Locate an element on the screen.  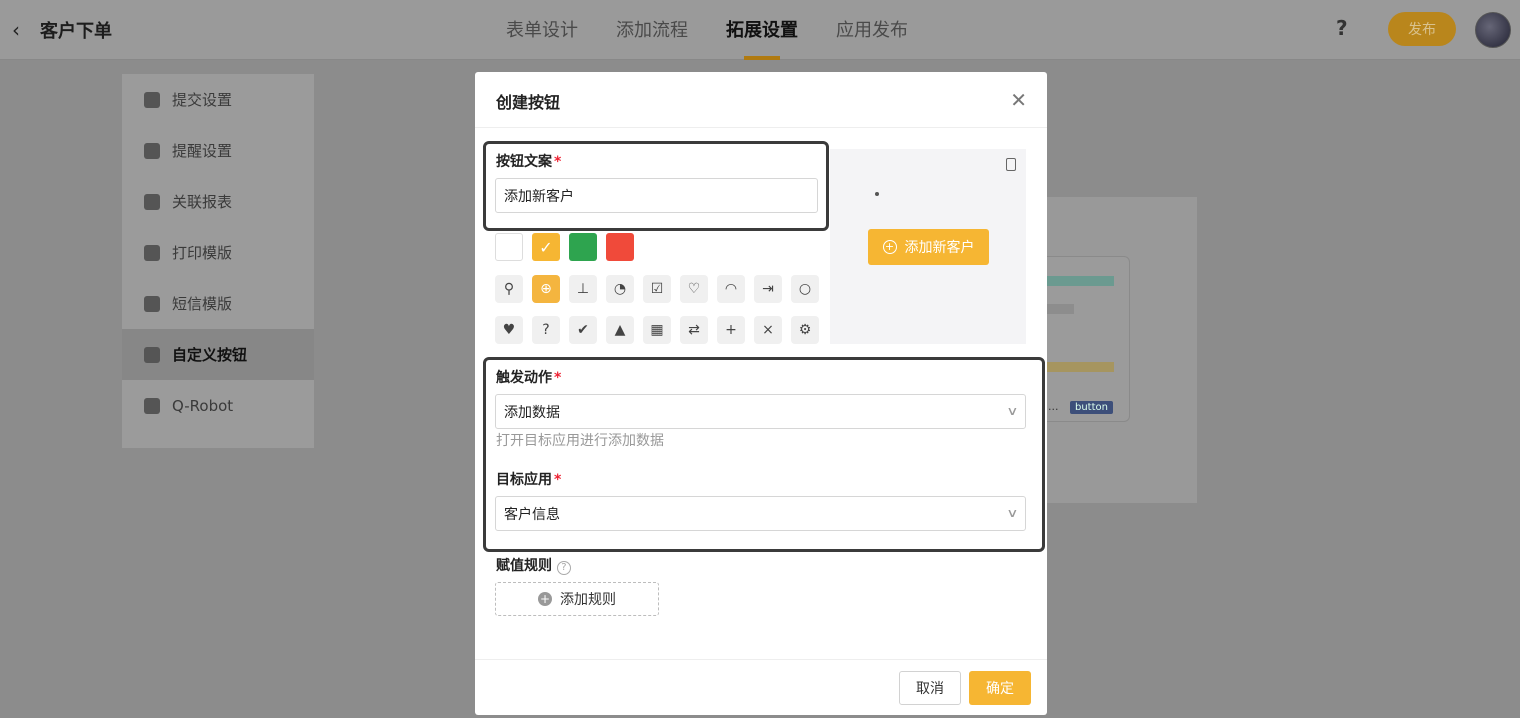
preview-button: + 添加新客户 is located at coordinates (928, 247).